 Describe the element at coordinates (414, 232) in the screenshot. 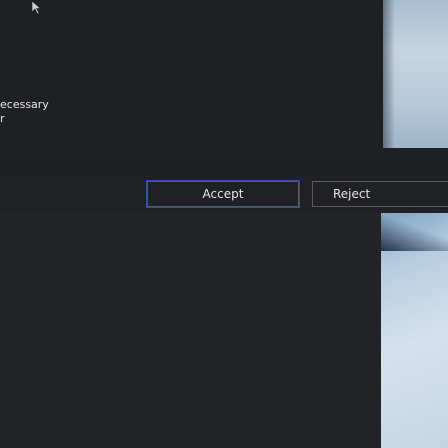

I see `preview-image-bottom-shadow` at that location.